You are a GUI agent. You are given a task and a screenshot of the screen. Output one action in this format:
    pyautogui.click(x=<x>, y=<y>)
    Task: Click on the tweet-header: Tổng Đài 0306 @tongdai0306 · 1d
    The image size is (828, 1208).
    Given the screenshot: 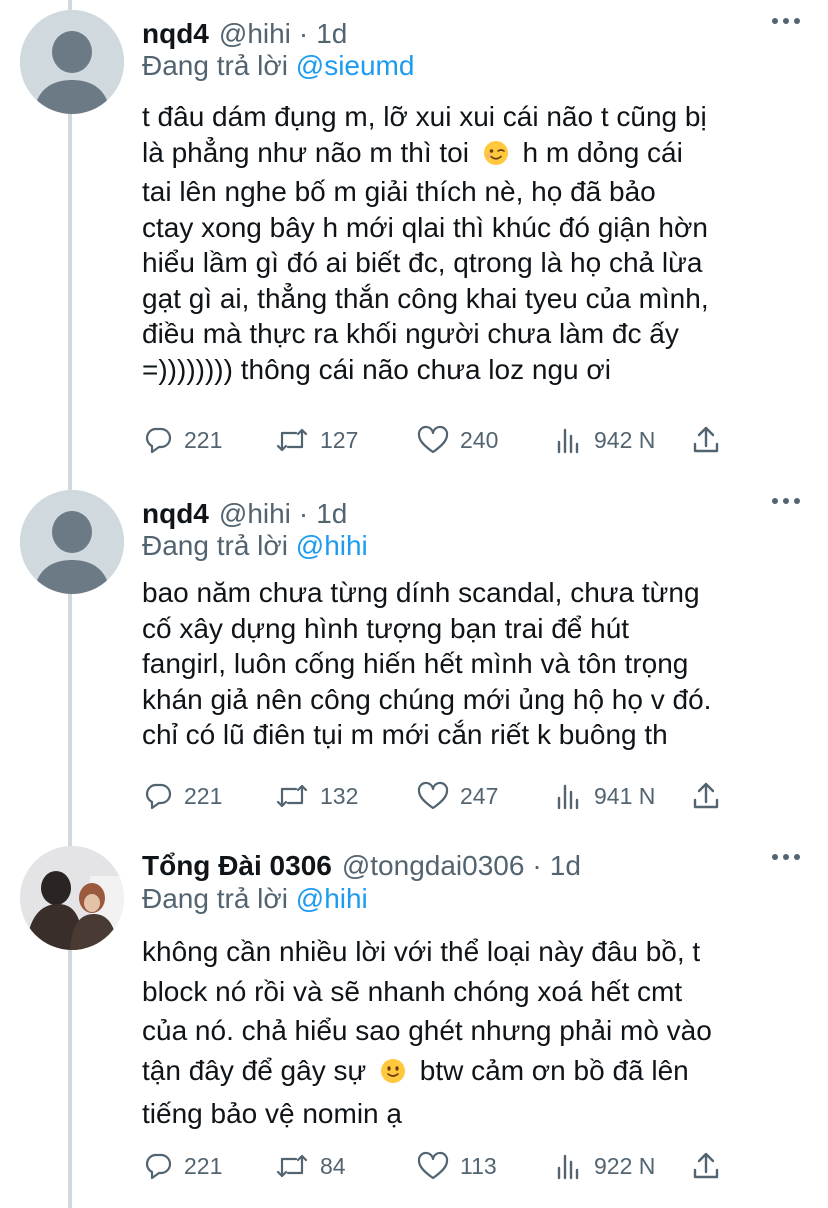 What is the action you would take?
    pyautogui.click(x=361, y=866)
    